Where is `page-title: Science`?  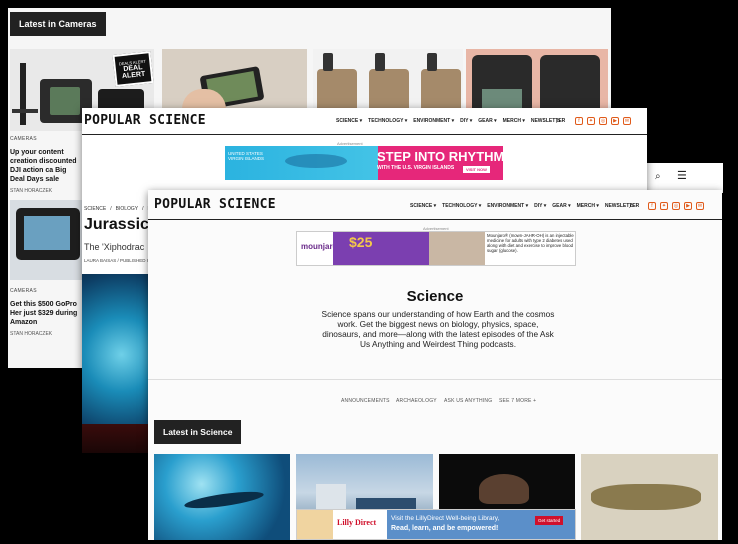 page-title: Science is located at coordinates (435, 296).